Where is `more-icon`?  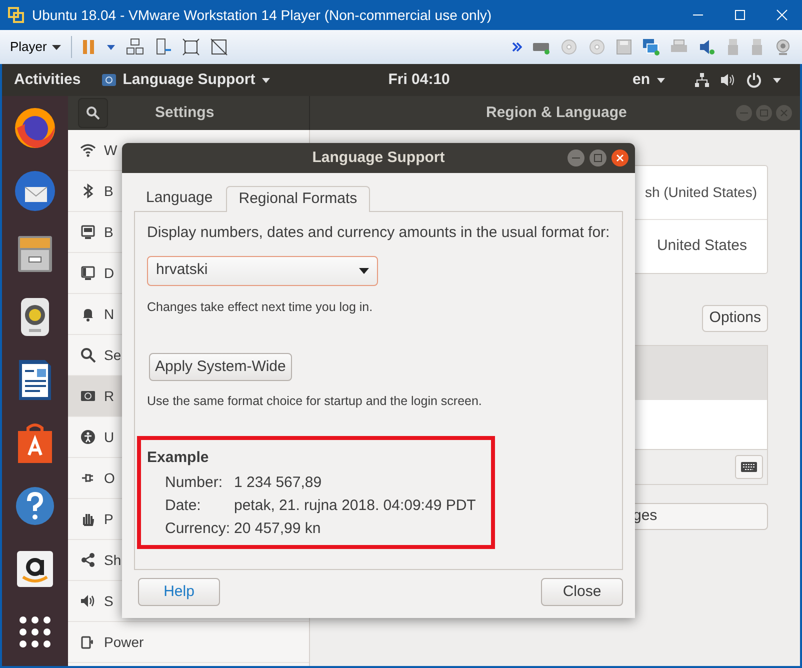 more-icon is located at coordinates (517, 47).